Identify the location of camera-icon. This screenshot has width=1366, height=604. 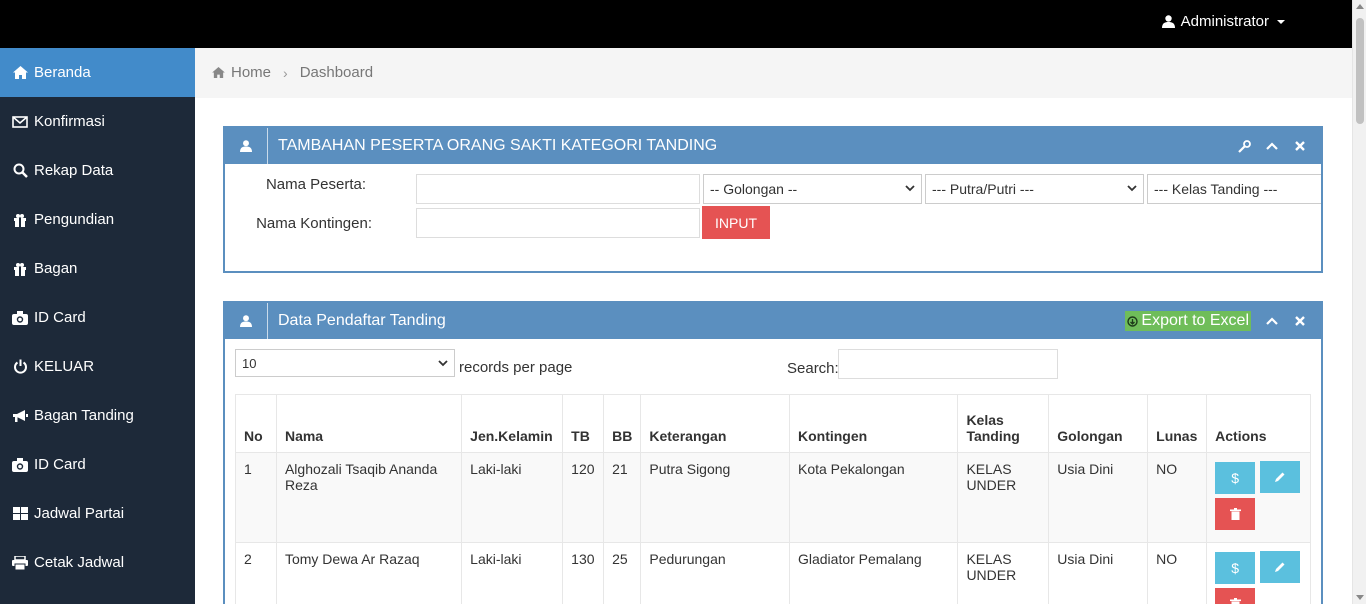
(20, 318).